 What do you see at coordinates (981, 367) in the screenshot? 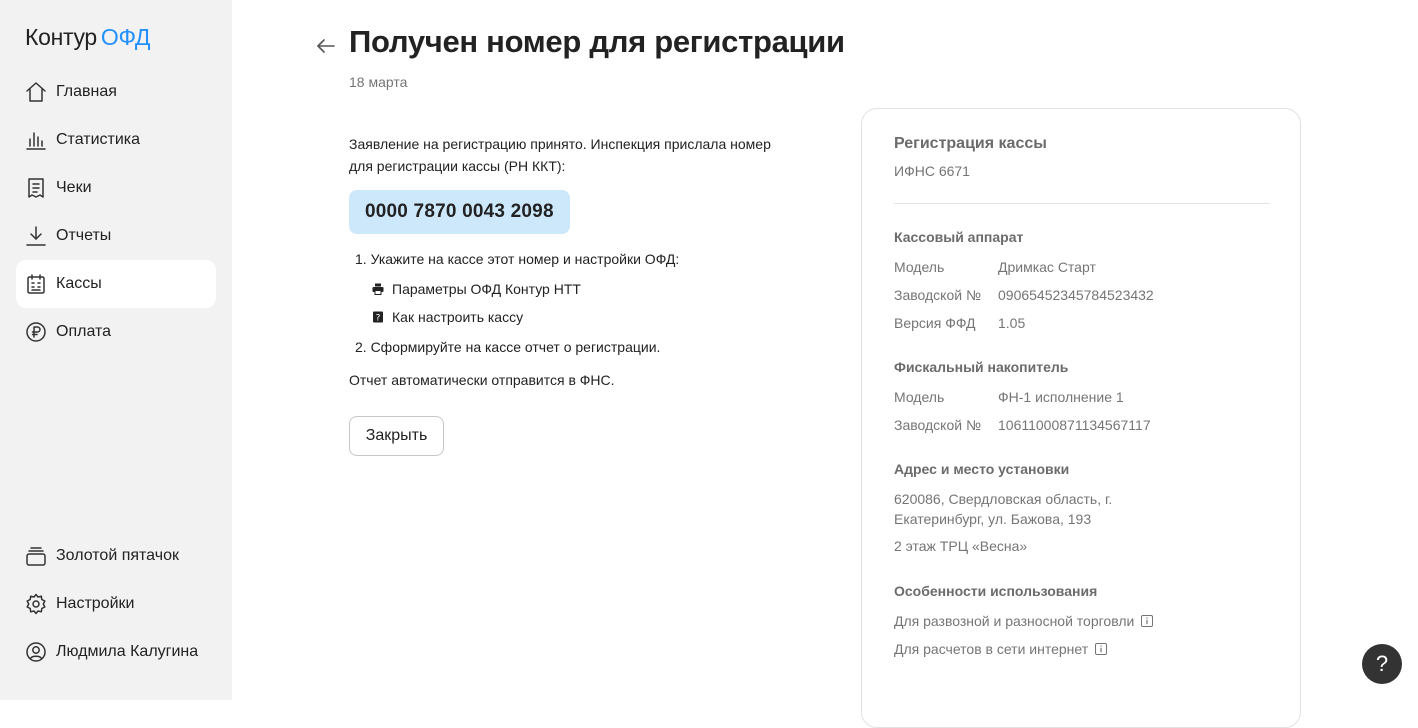
I see `fiscal-section-title: Фискальный накопитель` at bounding box center [981, 367].